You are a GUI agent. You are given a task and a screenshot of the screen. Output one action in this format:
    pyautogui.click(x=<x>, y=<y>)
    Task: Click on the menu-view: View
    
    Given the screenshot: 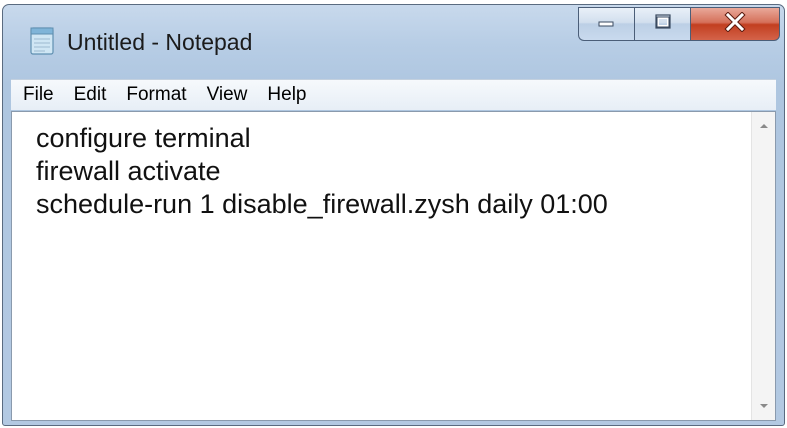 What is the action you would take?
    pyautogui.click(x=227, y=95)
    